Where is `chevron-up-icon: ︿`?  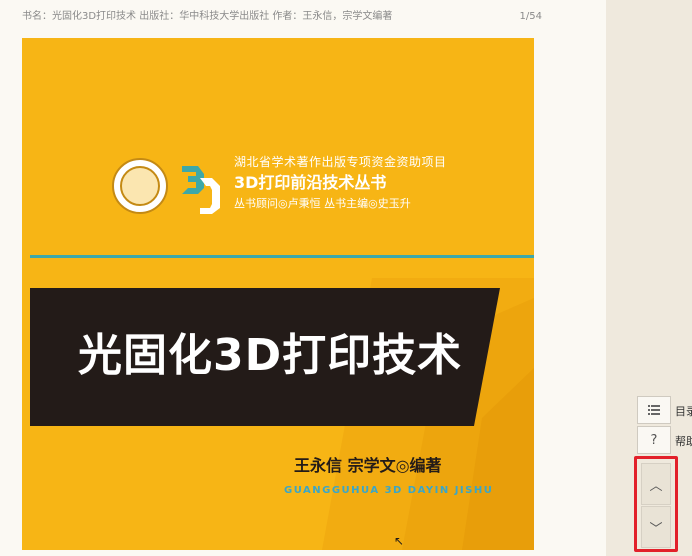 chevron-up-icon: ︿ is located at coordinates (656, 486).